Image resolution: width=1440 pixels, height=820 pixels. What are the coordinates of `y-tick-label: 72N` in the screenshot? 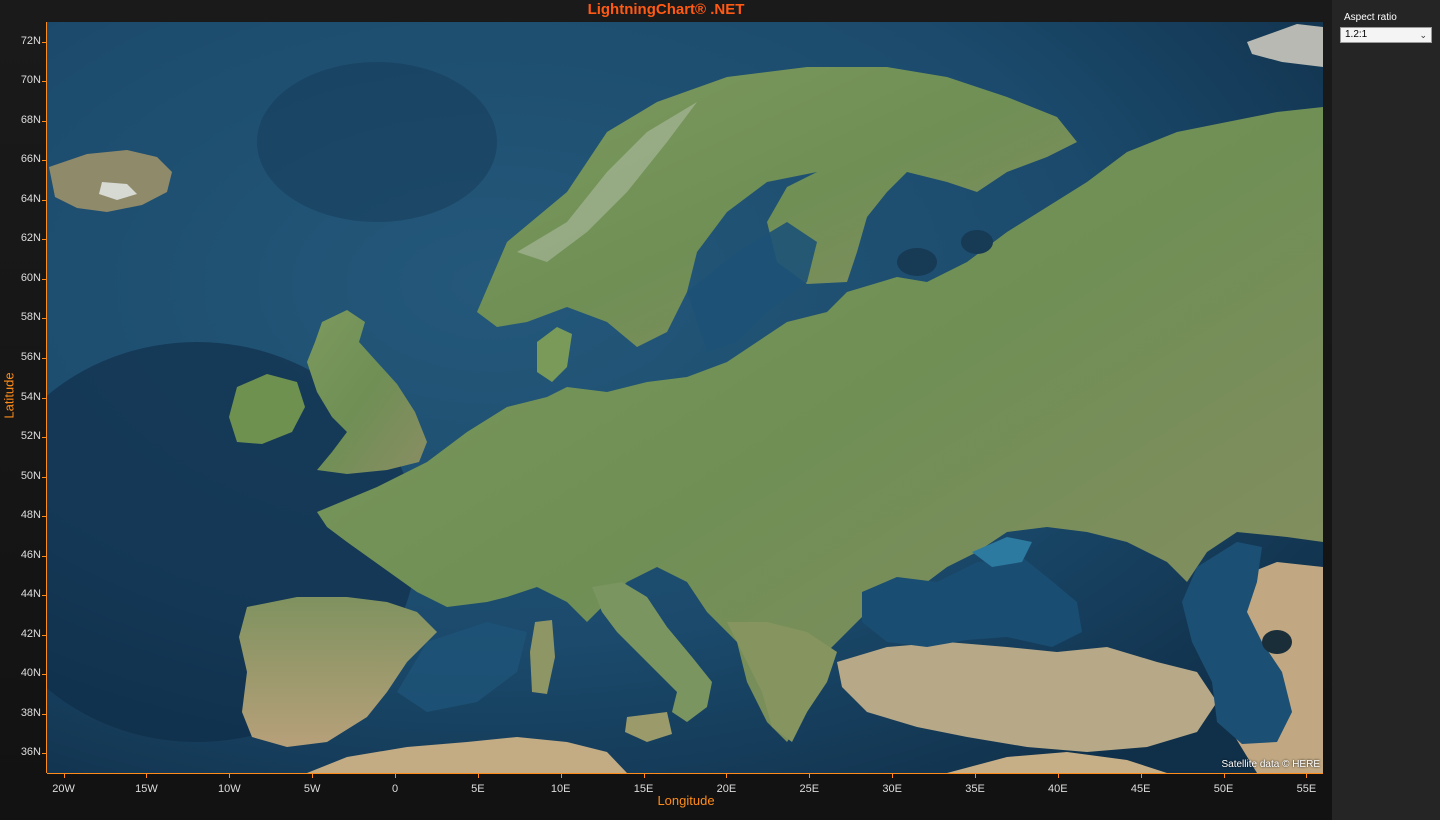 It's located at (30, 40).